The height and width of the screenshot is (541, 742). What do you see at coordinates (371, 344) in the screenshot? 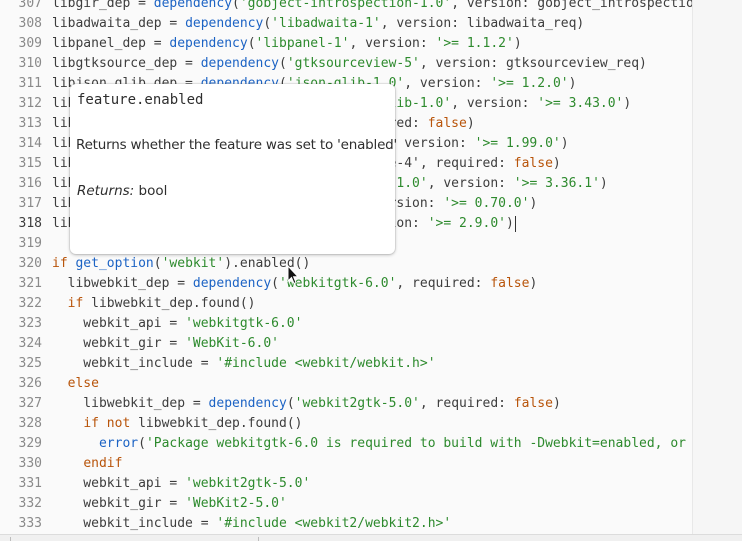
I see `code-line: 324 webkit_gir = 'WebKit-6.0'` at bounding box center [371, 344].